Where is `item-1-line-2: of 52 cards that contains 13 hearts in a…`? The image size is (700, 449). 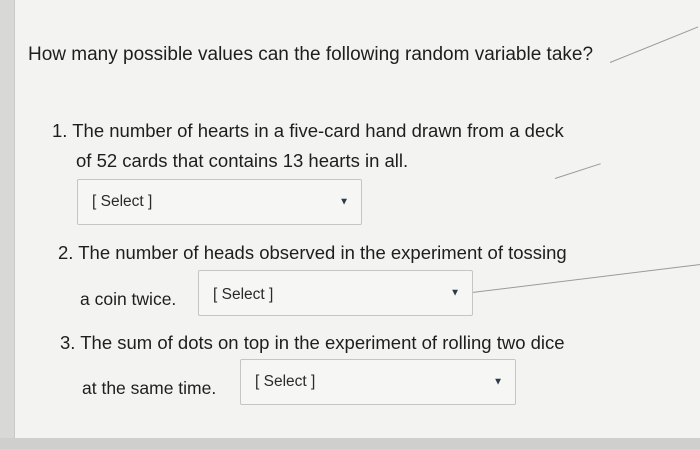 item-1-line-2: of 52 cards that contains 13 hearts in a… is located at coordinates (242, 160).